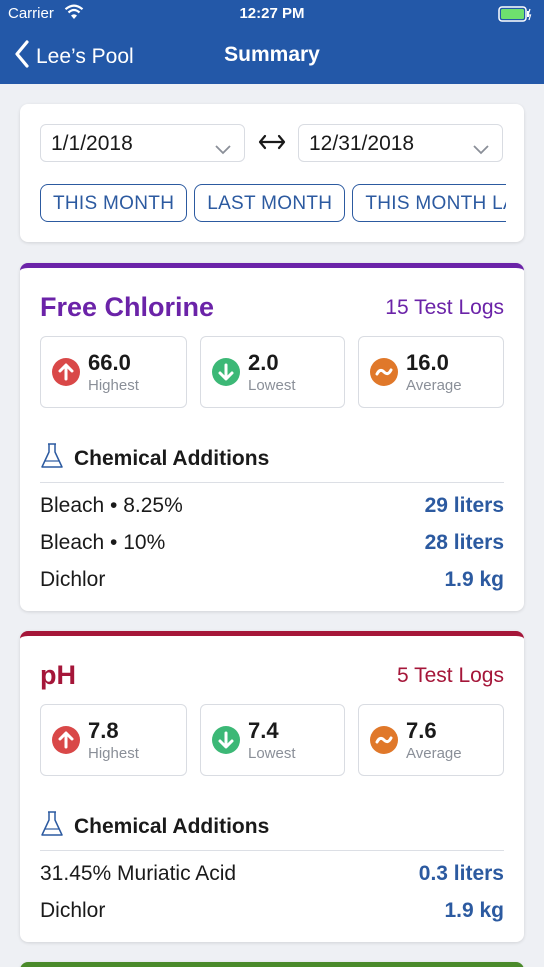  I want to click on stat-value: 7.6, so click(421, 730).